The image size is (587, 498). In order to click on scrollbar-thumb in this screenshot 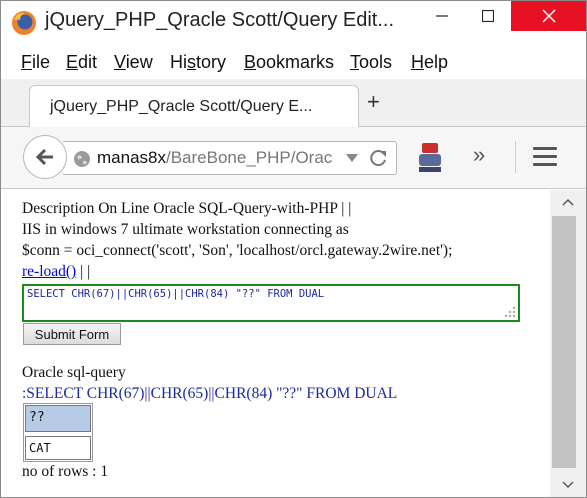, I will do `click(564, 342)`.